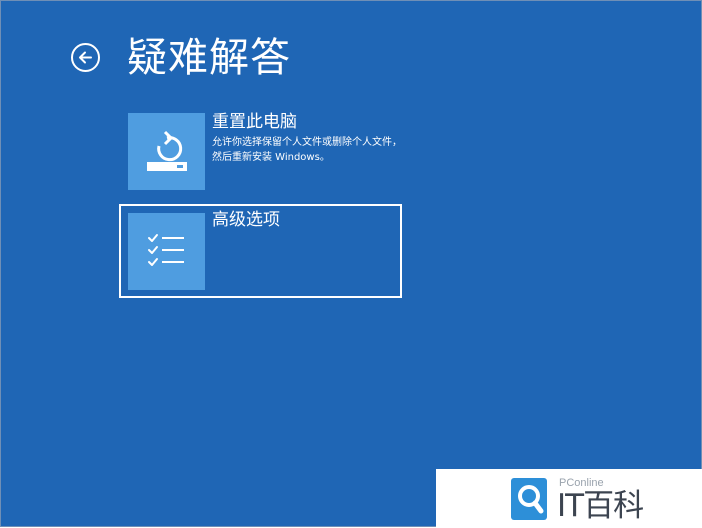 This screenshot has width=702, height=528. I want to click on pconline-watermark: PConline IT百科, so click(569, 498).